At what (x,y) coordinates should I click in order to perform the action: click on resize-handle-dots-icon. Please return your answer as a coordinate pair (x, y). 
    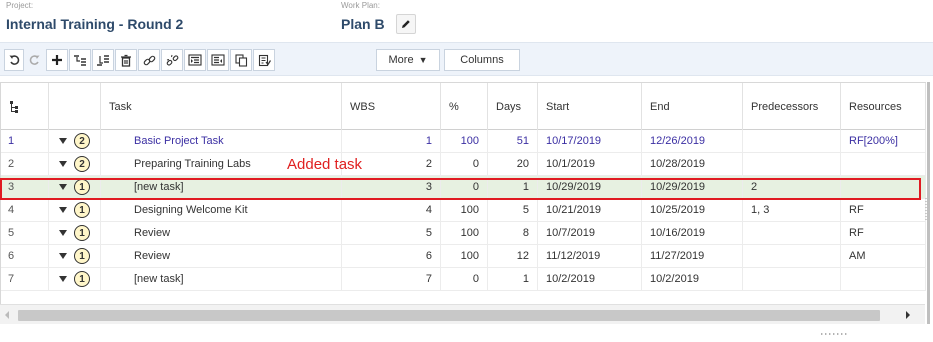
    Looking at the image, I should click on (835, 334).